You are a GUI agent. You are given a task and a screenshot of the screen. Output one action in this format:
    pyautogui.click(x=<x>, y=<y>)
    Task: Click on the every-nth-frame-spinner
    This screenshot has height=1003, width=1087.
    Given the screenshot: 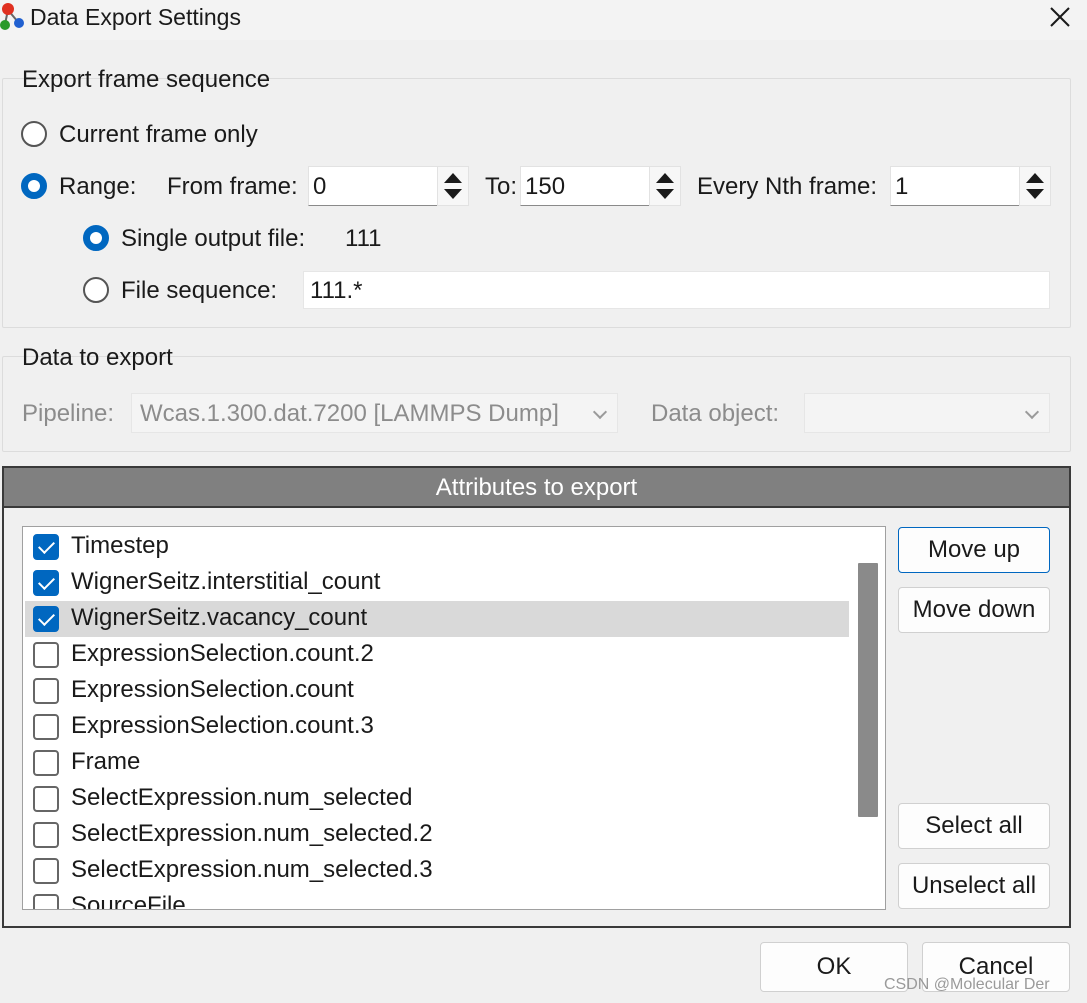 What is the action you would take?
    pyautogui.click(x=1035, y=186)
    